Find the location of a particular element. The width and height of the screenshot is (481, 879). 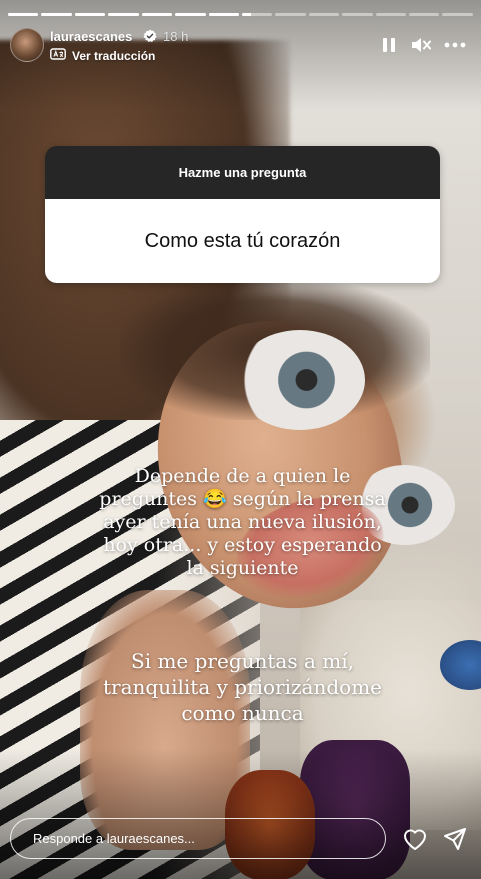

story-progress-bar is located at coordinates (240, 14).